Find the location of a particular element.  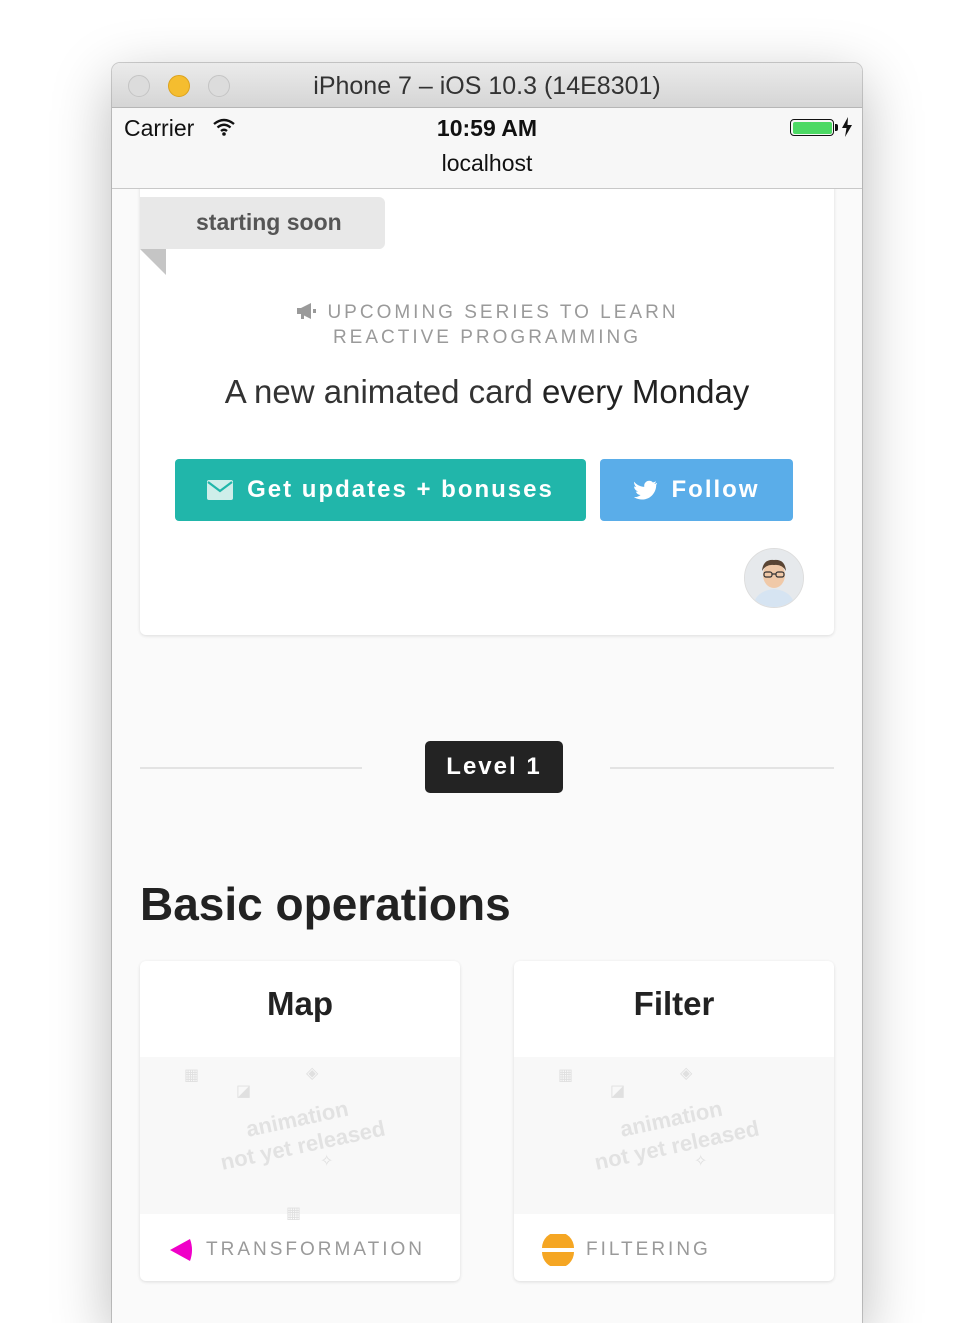

twitter-bird-icon is located at coordinates (645, 490).